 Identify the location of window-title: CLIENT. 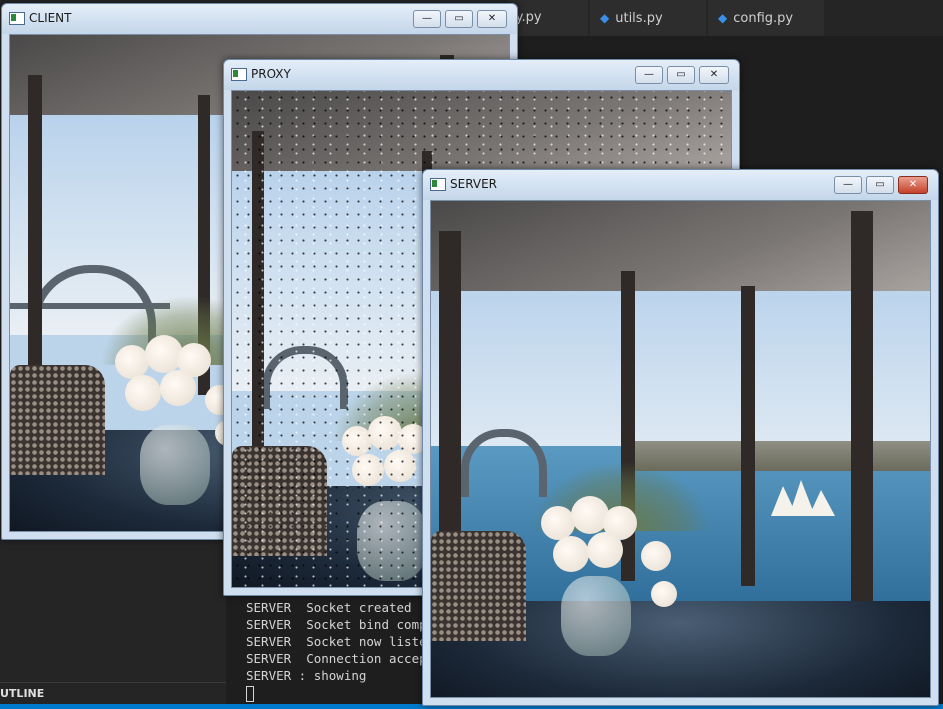
(50, 18).